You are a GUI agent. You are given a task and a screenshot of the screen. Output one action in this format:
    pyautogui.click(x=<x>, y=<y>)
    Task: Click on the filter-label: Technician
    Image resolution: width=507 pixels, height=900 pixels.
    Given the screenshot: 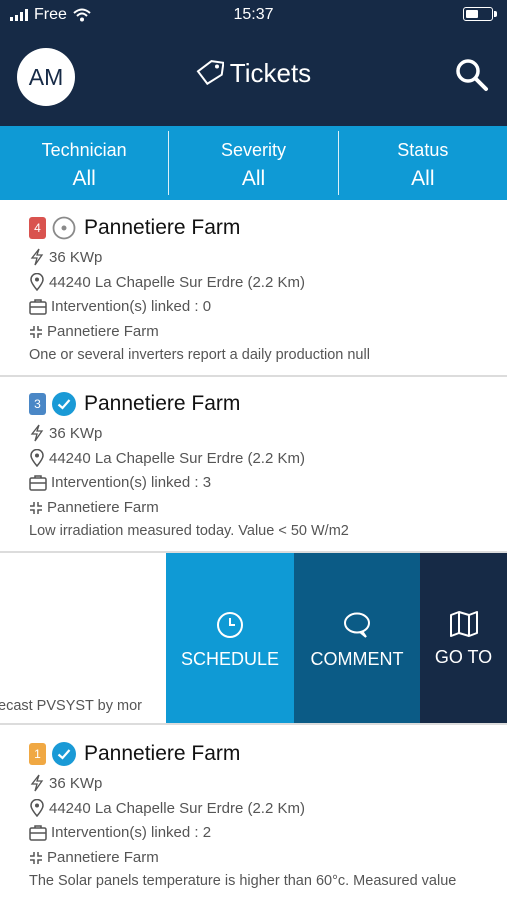 What is the action you would take?
    pyautogui.click(x=84, y=150)
    